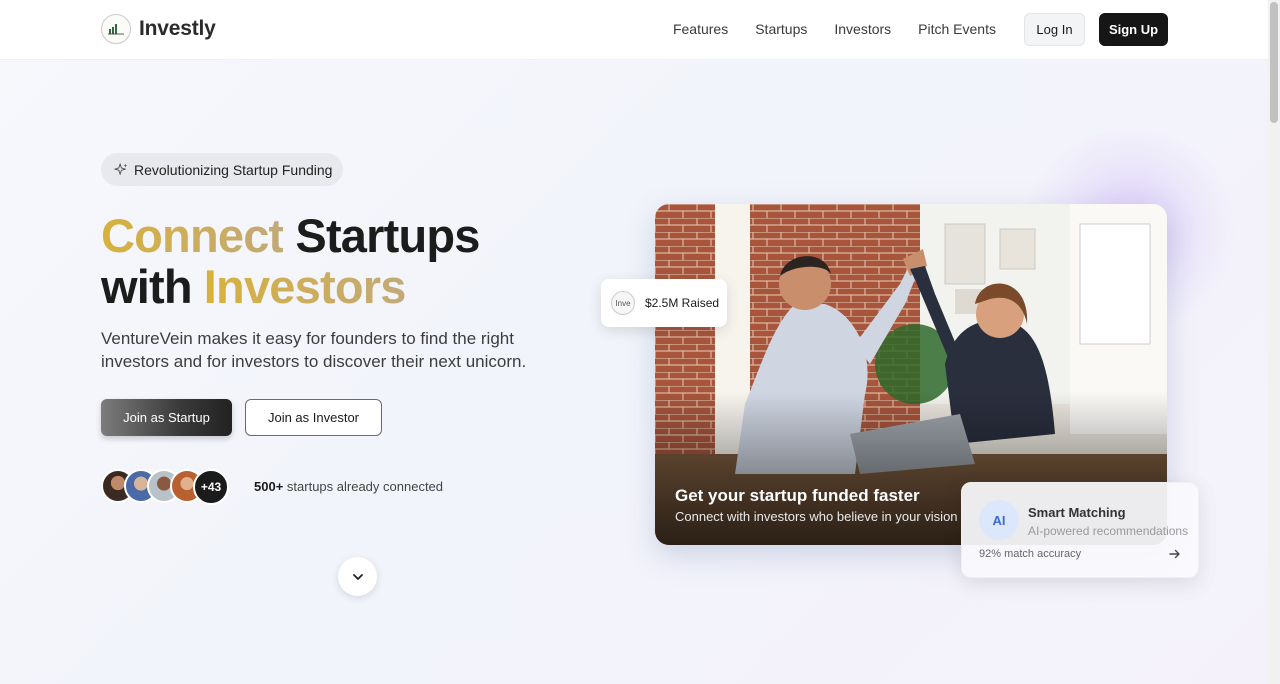  Describe the element at coordinates (166, 417) in the screenshot. I see `join-startup-button: Join as Startup` at that location.